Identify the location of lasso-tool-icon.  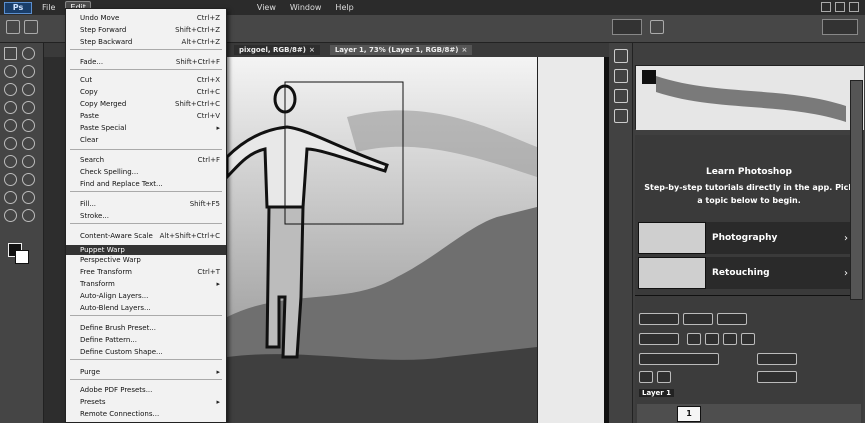
(10, 71).